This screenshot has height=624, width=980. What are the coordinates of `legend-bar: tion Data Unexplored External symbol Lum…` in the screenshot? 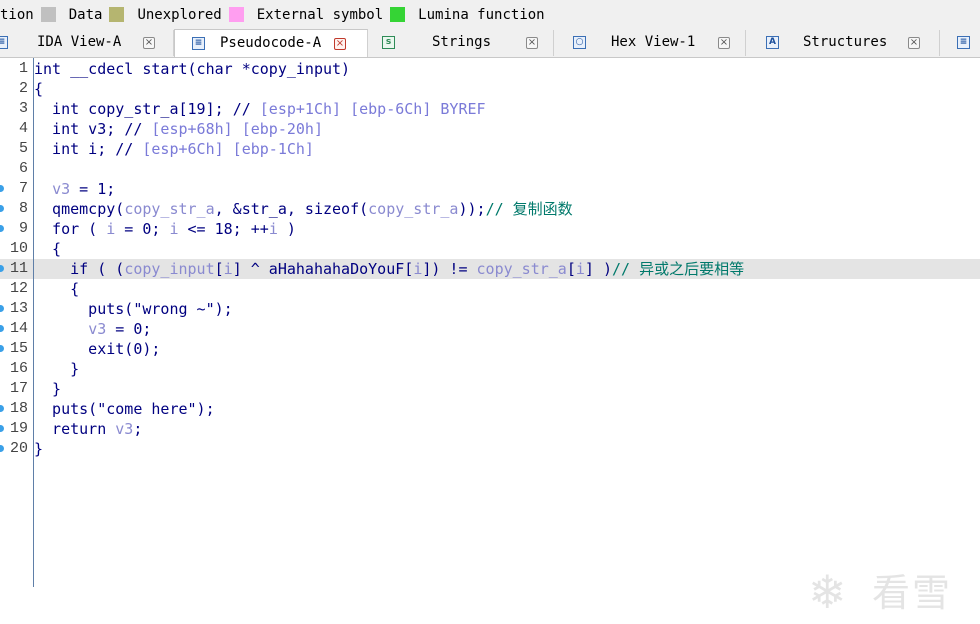 It's located at (490, 15).